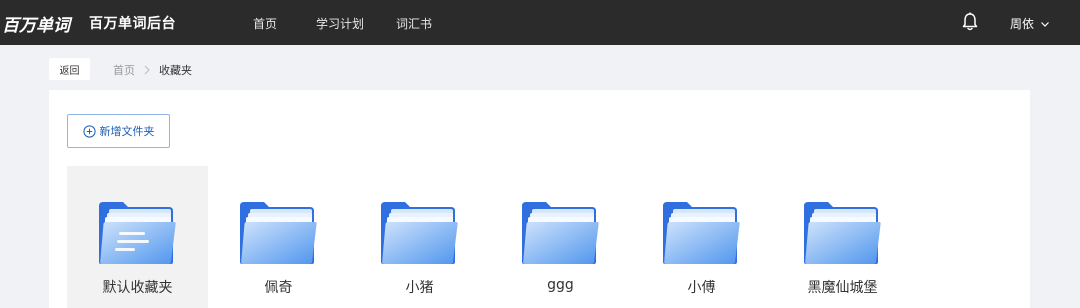  I want to click on folder-item: 佩奇, so click(278, 237).